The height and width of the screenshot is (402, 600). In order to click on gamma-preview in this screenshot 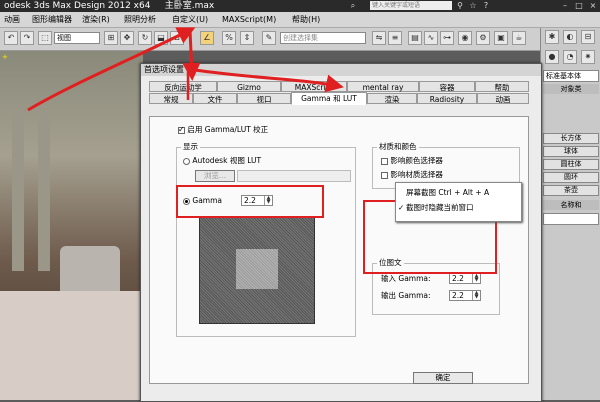, I will do `click(257, 270)`.